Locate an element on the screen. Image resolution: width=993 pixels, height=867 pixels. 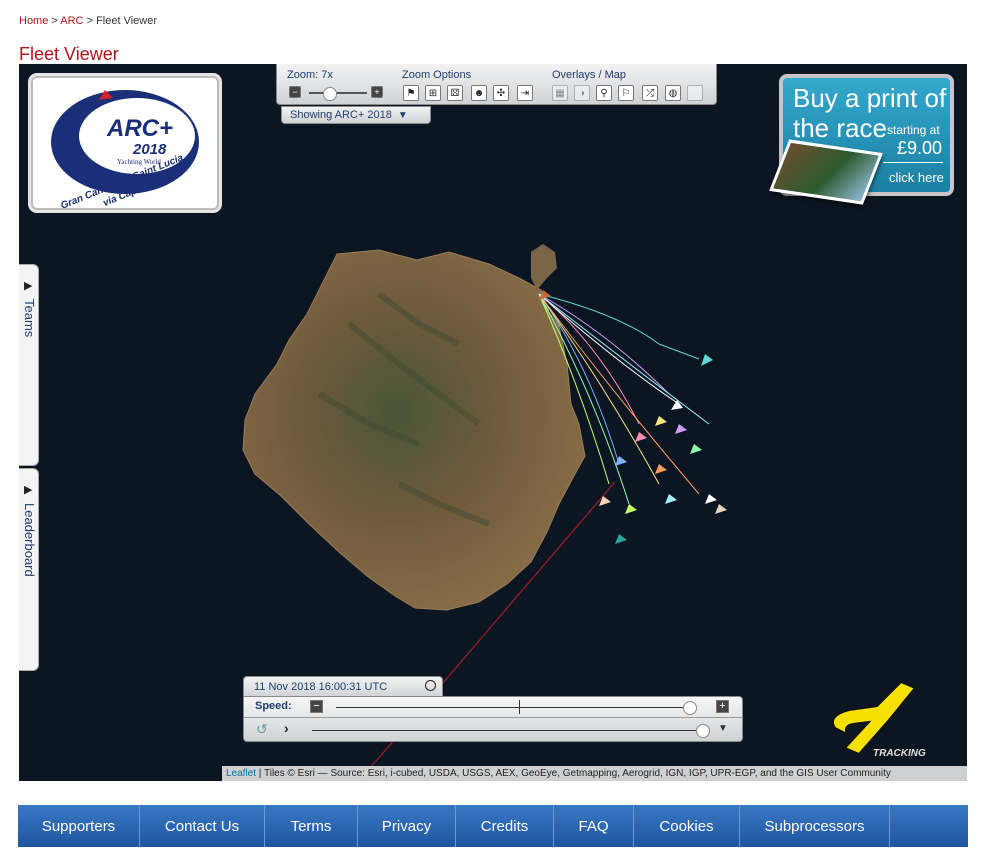
zoom-slider-knob is located at coordinates (330, 94).